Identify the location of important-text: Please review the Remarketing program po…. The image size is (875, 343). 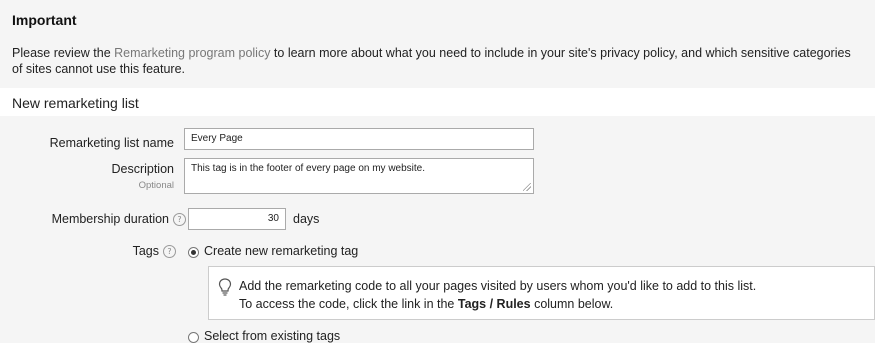
(437, 61).